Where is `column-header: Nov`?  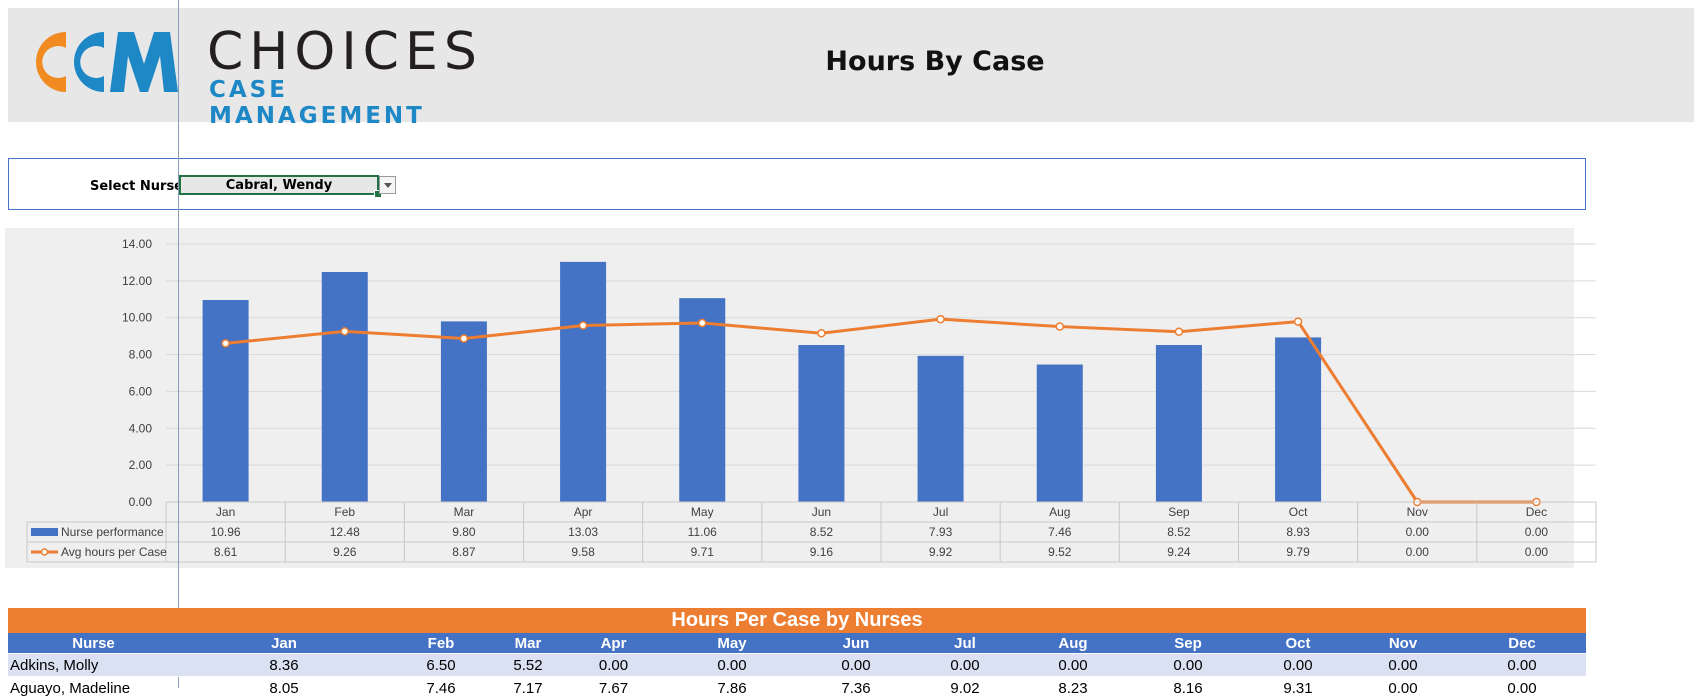
column-header: Nov is located at coordinates (1403, 643).